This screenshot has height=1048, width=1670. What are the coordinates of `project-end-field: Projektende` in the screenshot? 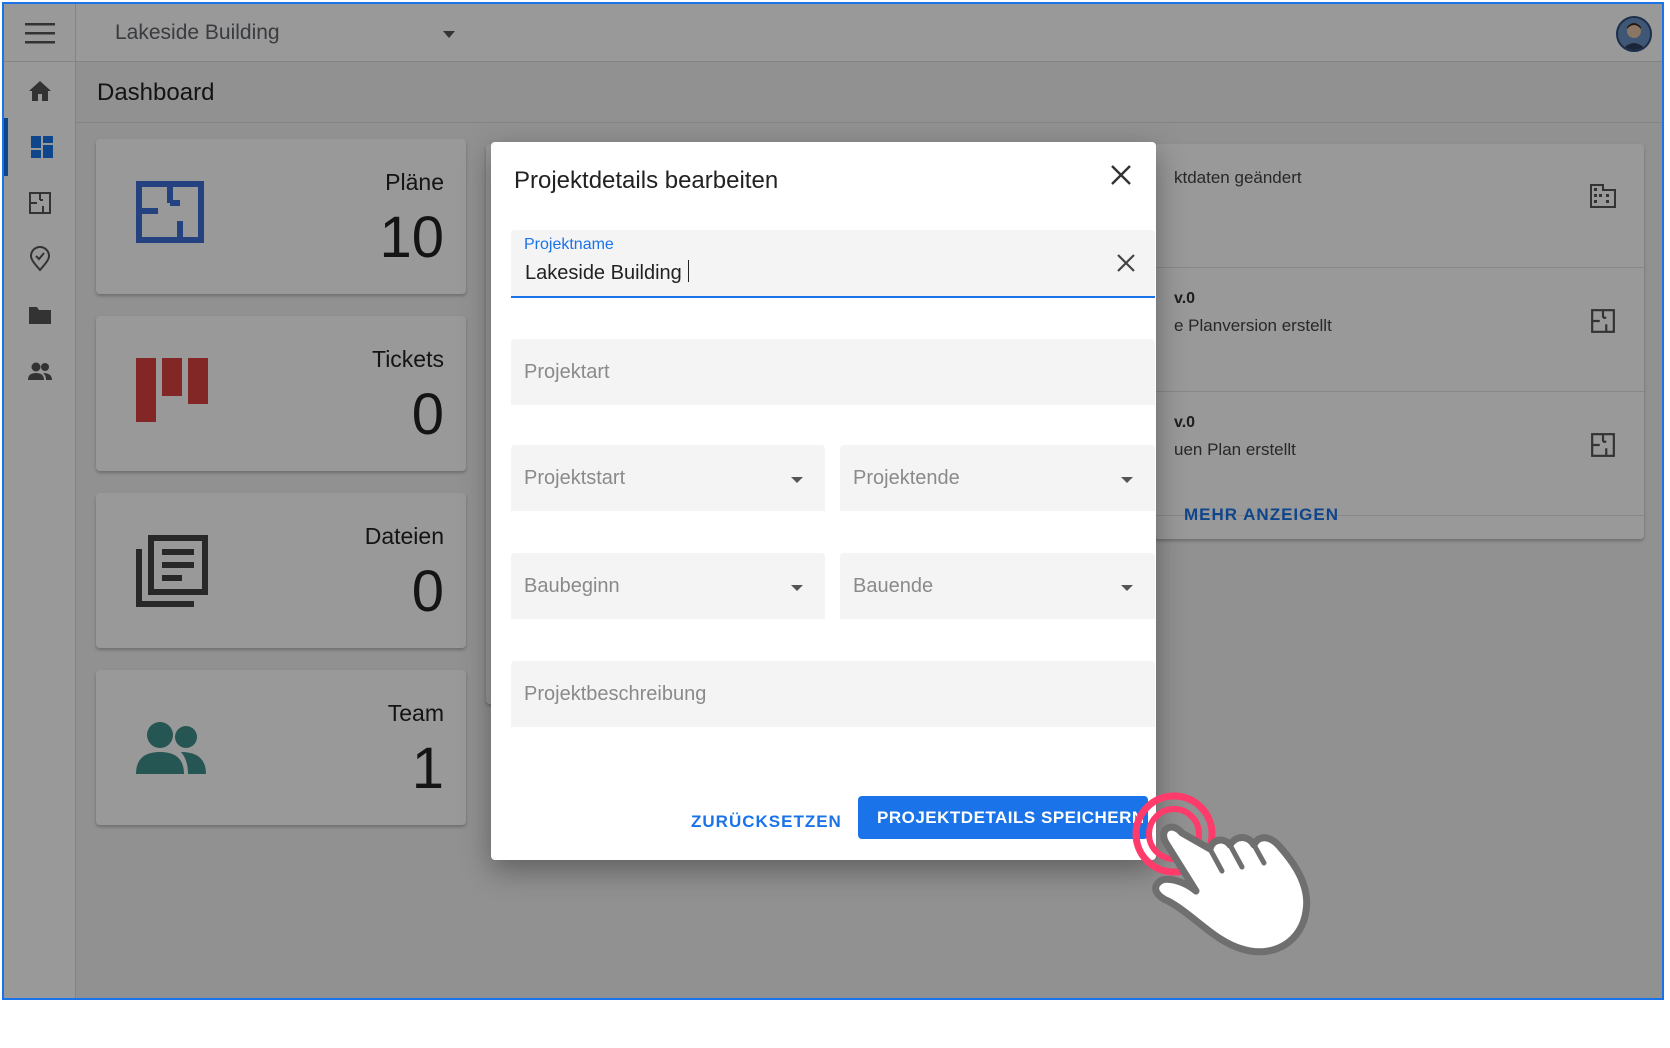 It's located at (997, 478).